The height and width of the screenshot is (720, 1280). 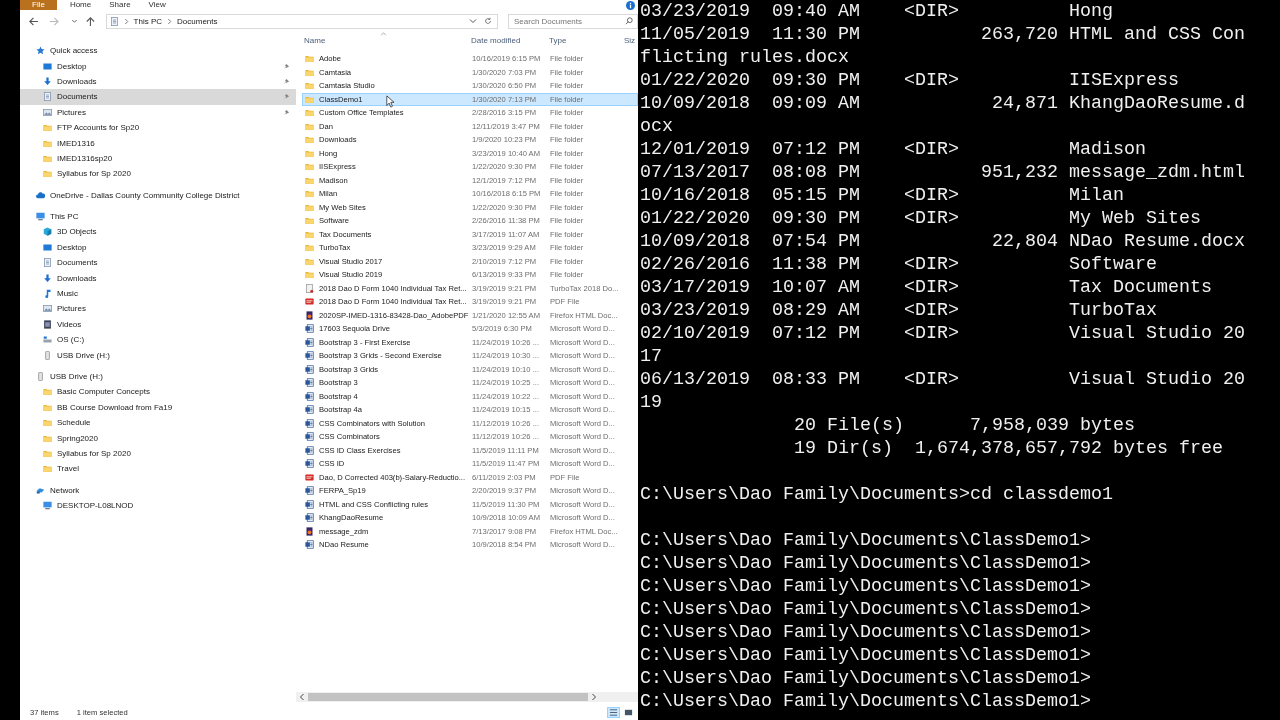 What do you see at coordinates (628, 712) in the screenshot?
I see `tiles-view-icon` at bounding box center [628, 712].